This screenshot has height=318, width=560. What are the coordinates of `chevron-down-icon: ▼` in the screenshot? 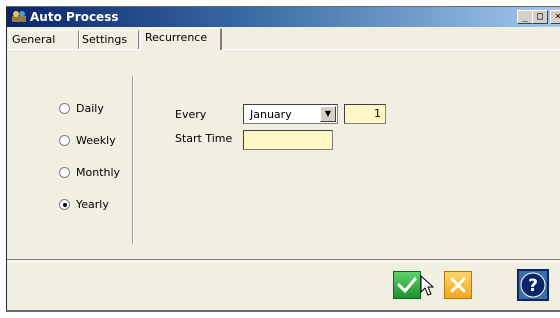 It's located at (328, 114).